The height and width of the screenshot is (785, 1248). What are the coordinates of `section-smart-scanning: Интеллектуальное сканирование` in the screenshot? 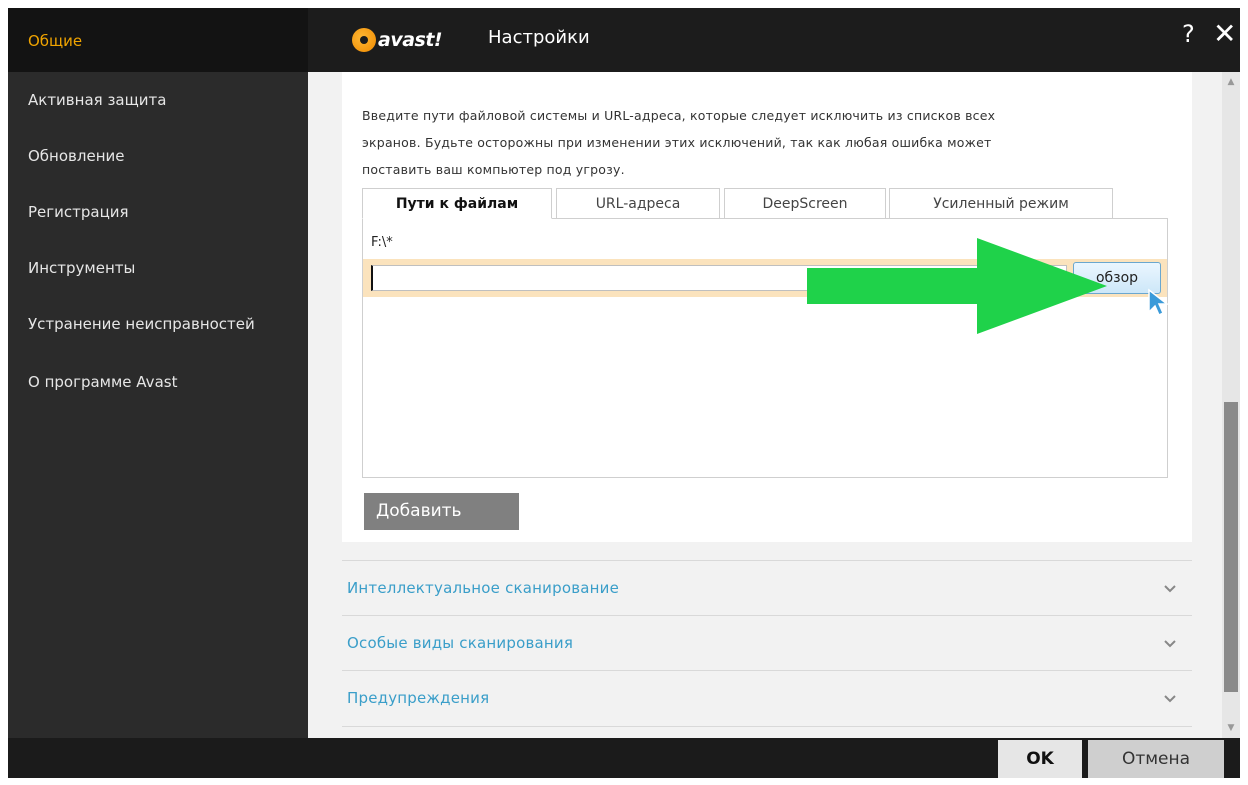 It's located at (767, 587).